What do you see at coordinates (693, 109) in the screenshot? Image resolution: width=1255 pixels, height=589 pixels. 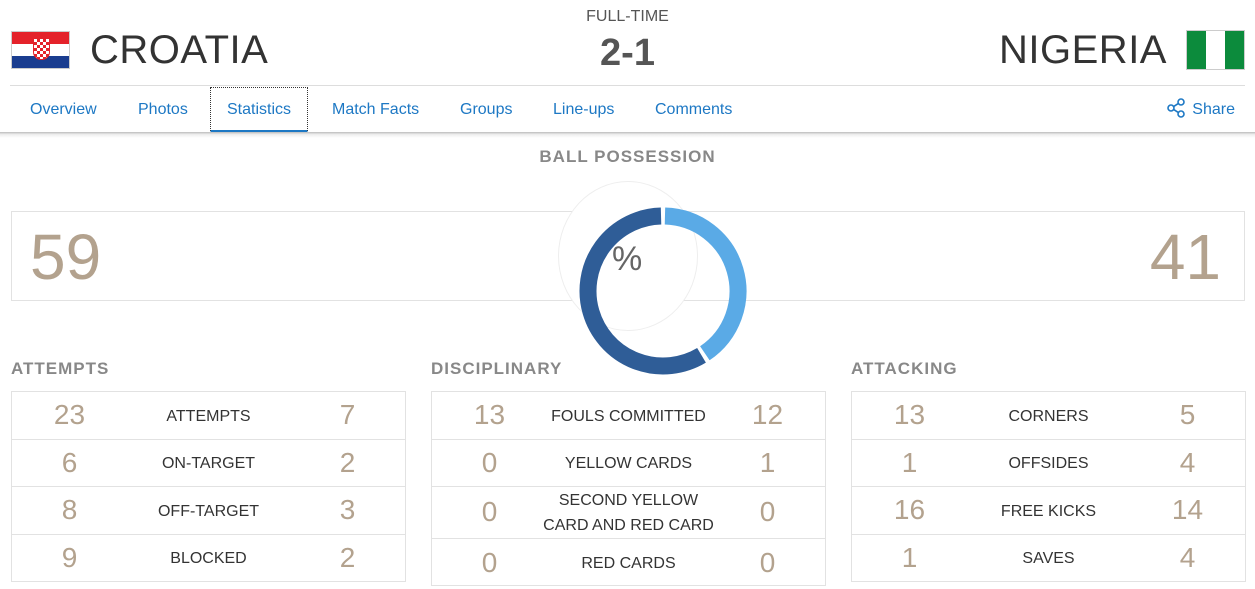 I see `tab-comments: Comments` at bounding box center [693, 109].